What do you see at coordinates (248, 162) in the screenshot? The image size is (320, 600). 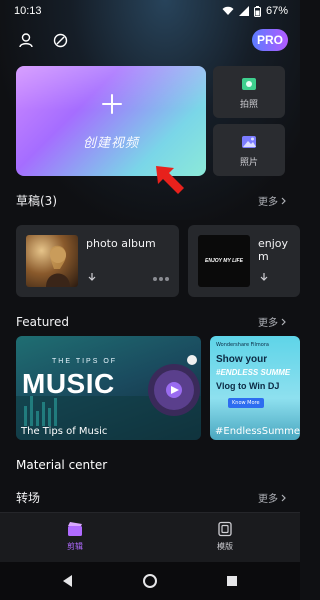 I see `photo-tile-label: 照片` at bounding box center [248, 162].